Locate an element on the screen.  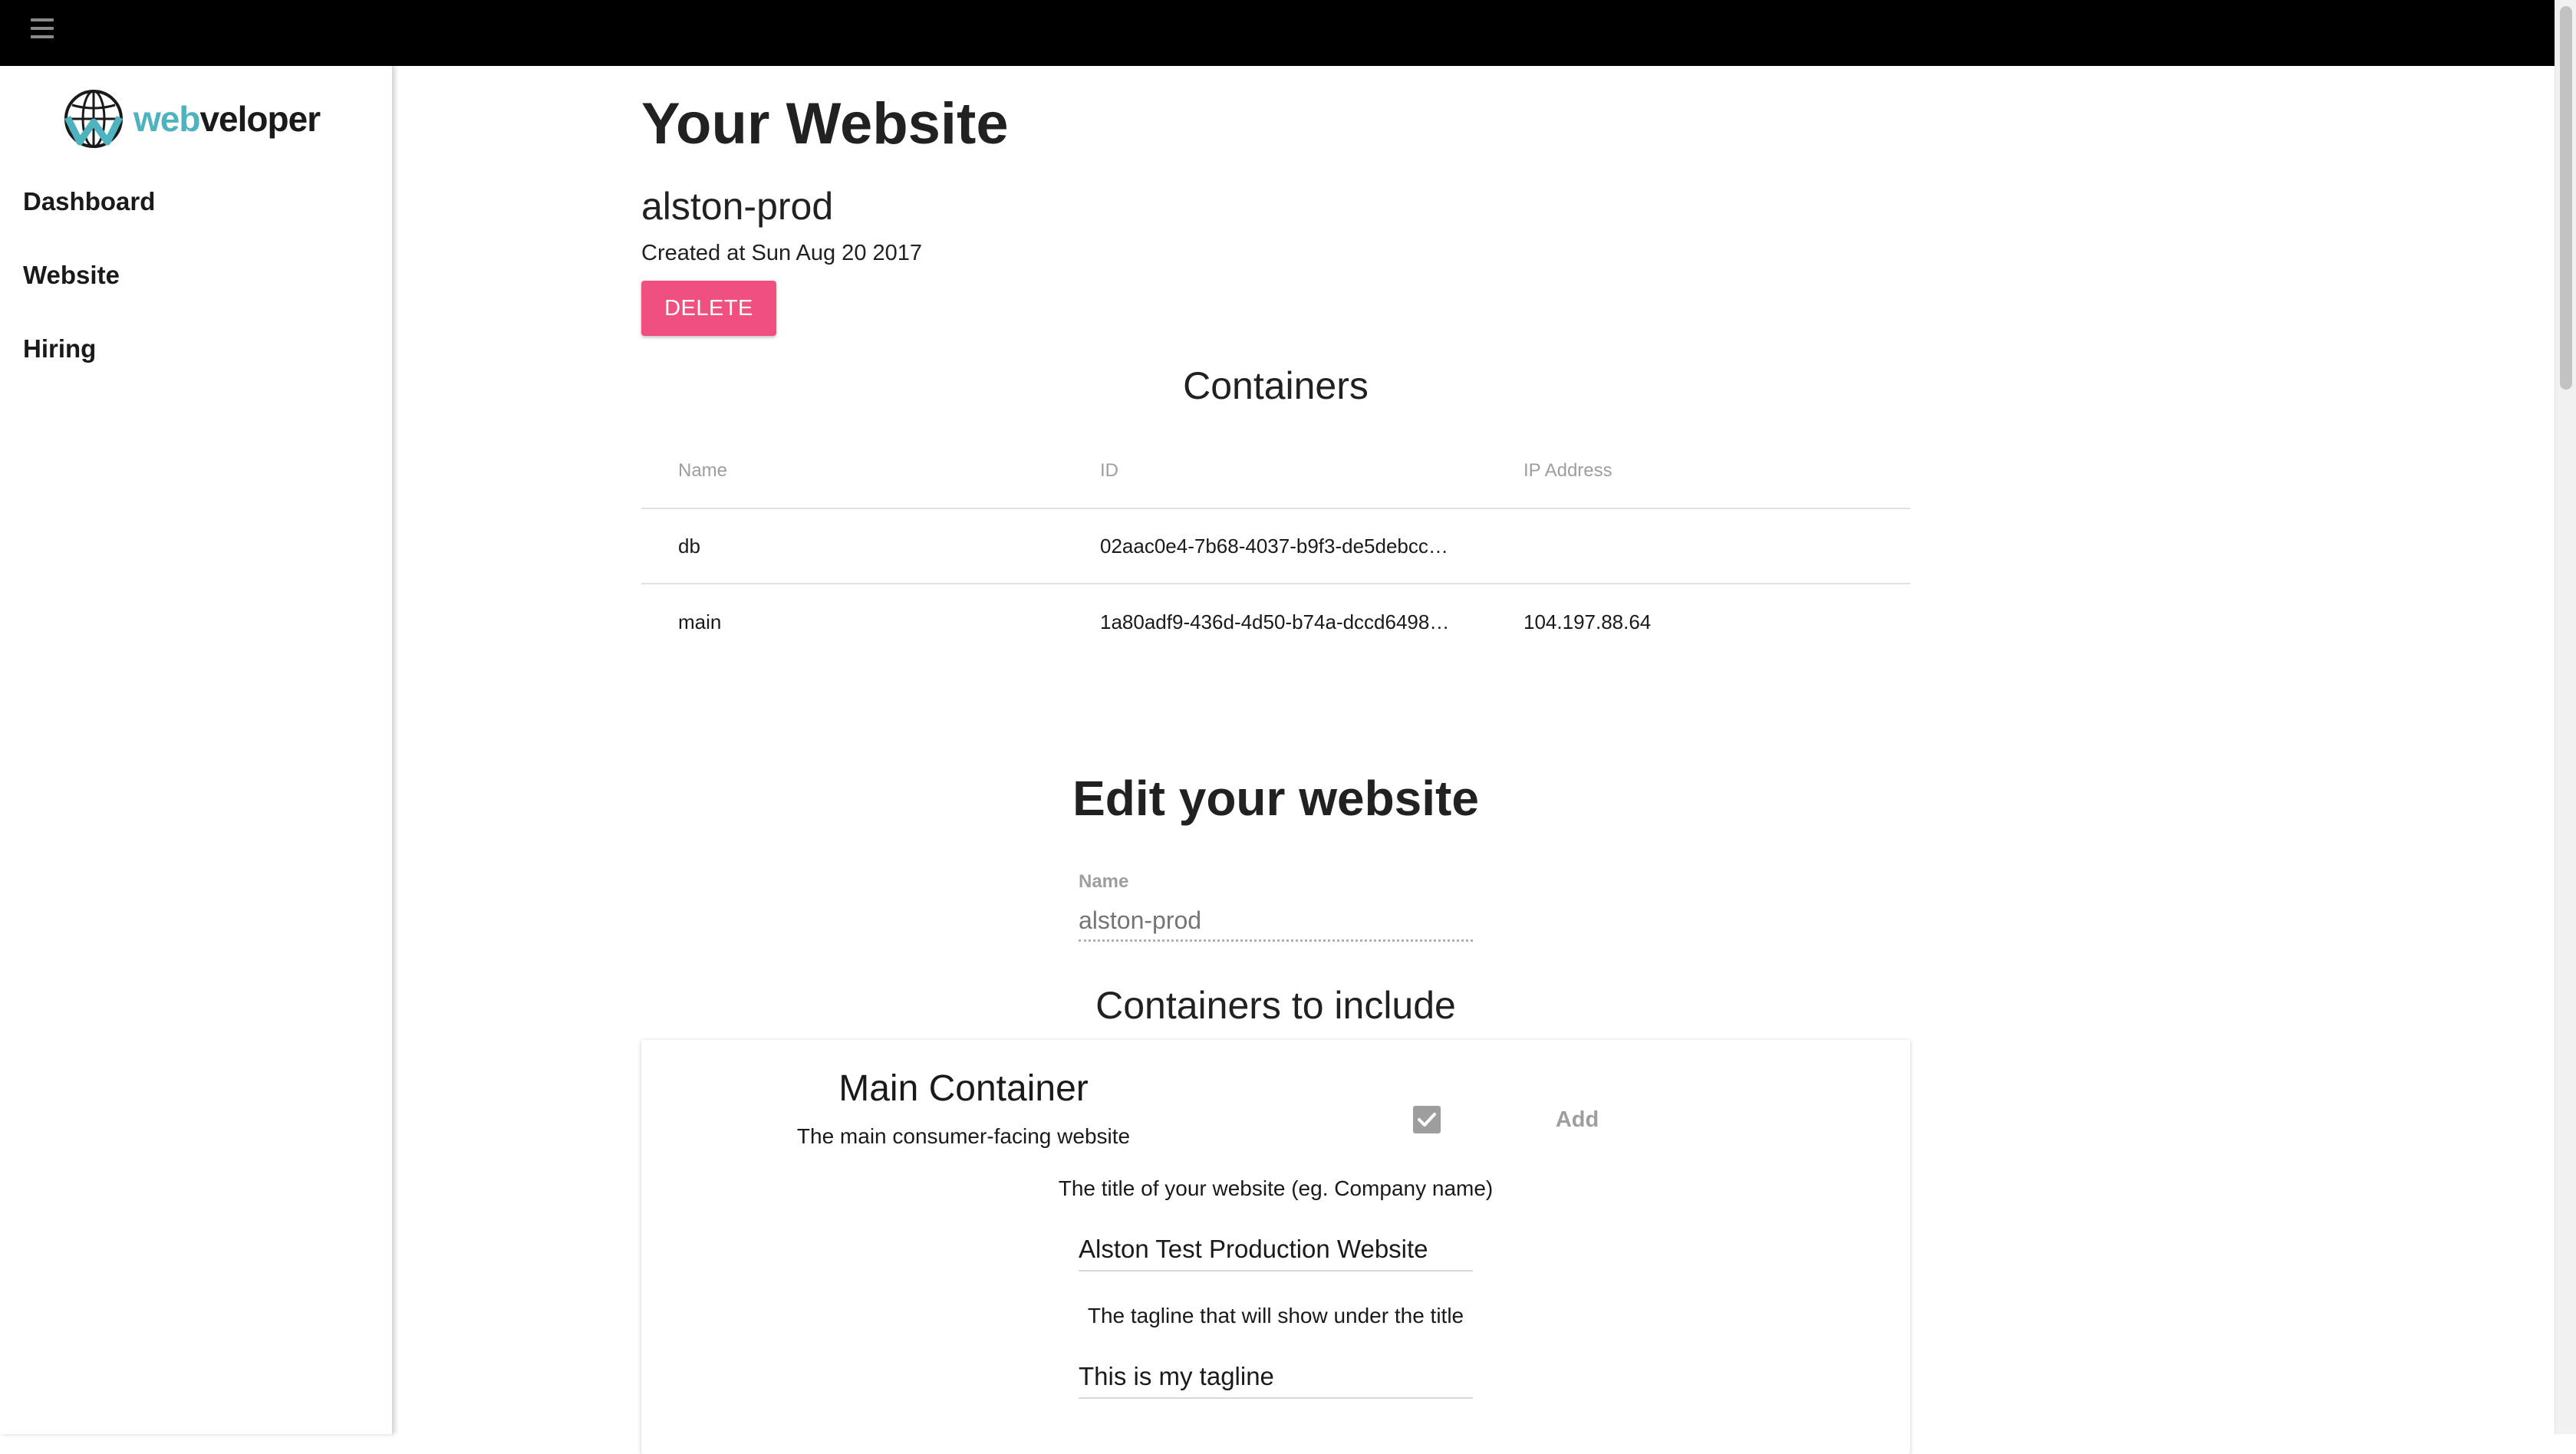
column-header-name: Name is located at coordinates (703, 471).